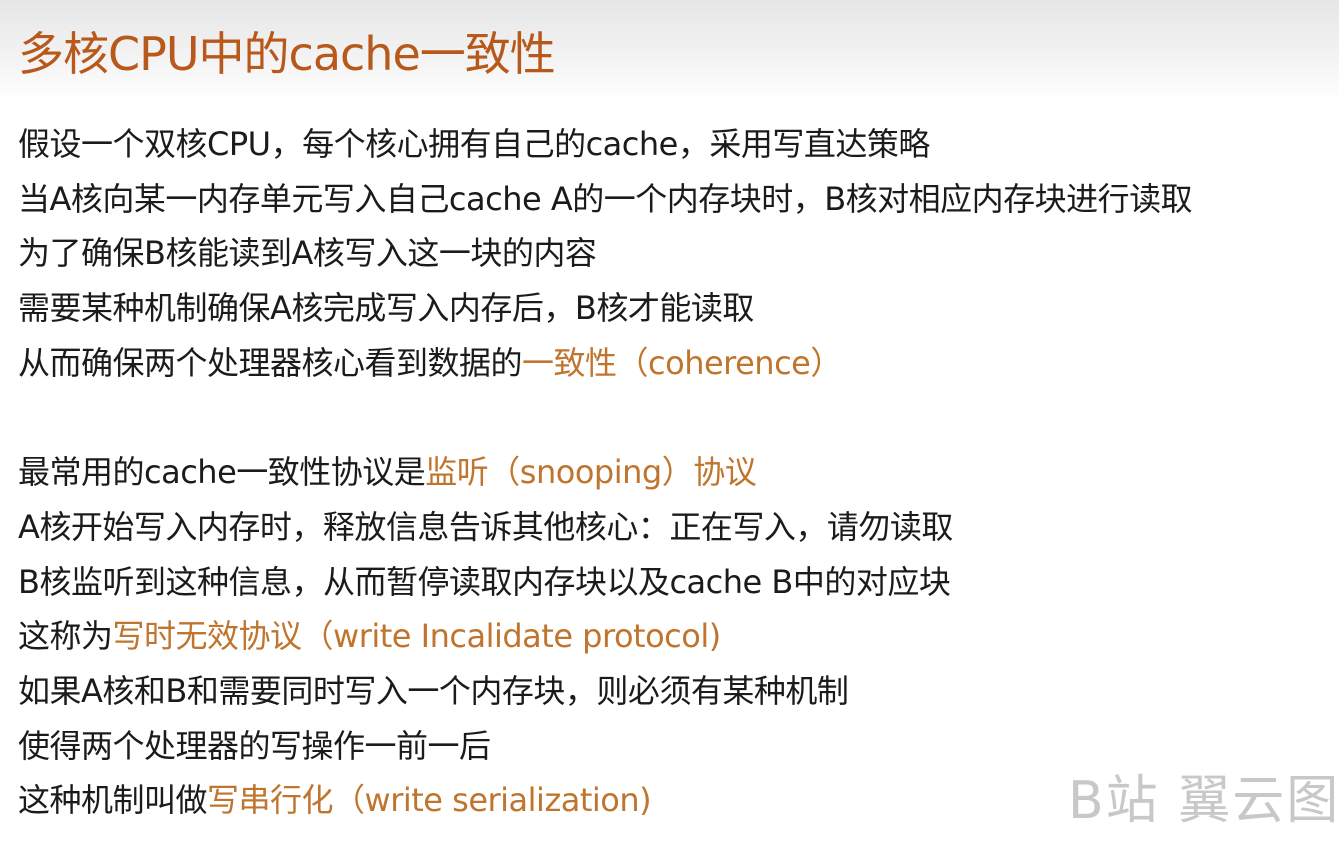  I want to click on text-line: 从而确保两个处理器核心看到数据的一致性（coherence）, so click(675, 363).